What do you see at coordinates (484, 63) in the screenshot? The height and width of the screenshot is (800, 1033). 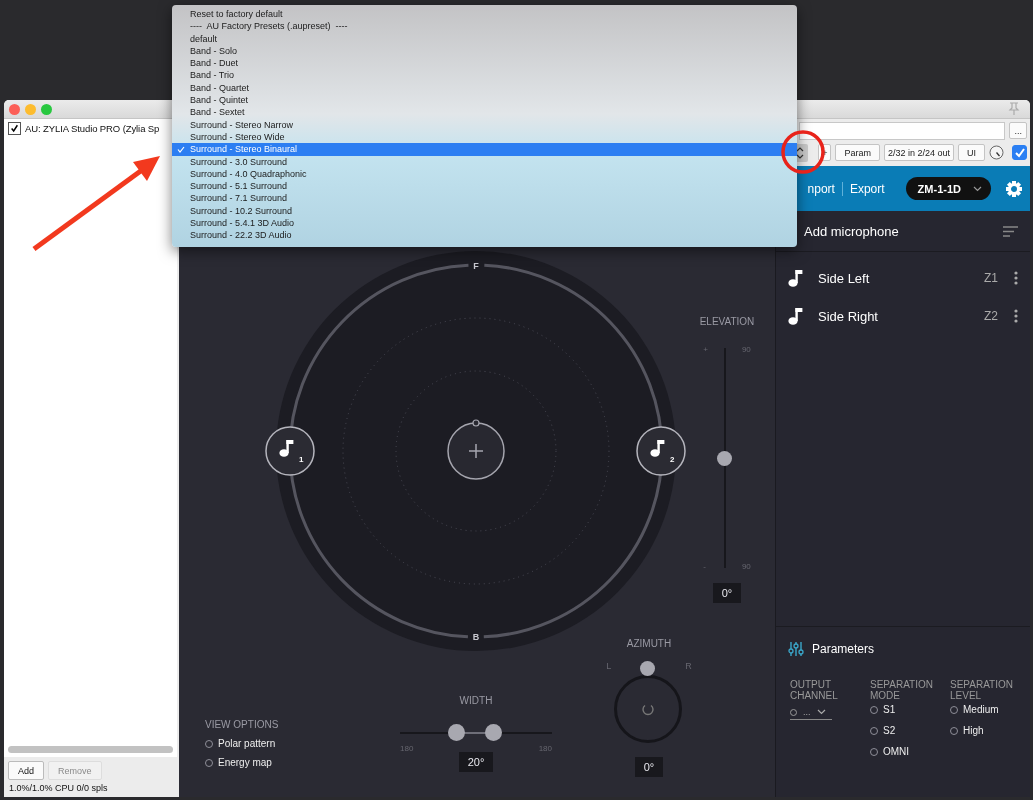 I see `menu-item: Band - Duet` at bounding box center [484, 63].